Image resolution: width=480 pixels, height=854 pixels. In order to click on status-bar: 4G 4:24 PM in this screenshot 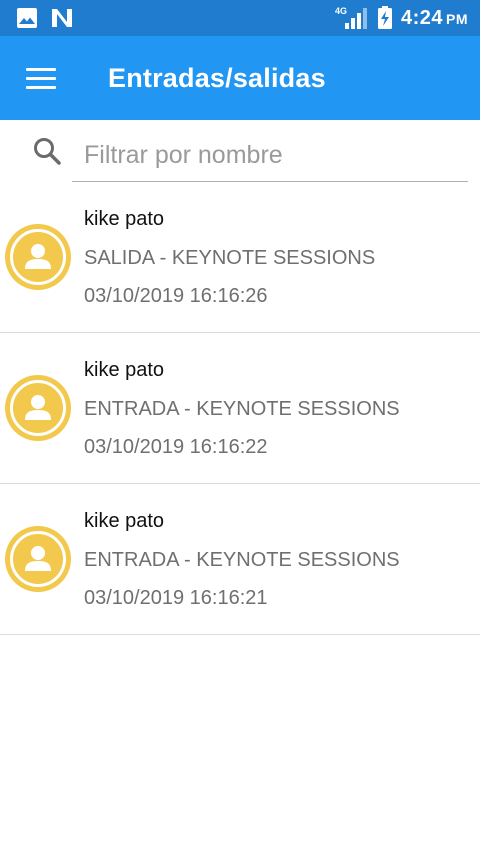, I will do `click(240, 18)`.